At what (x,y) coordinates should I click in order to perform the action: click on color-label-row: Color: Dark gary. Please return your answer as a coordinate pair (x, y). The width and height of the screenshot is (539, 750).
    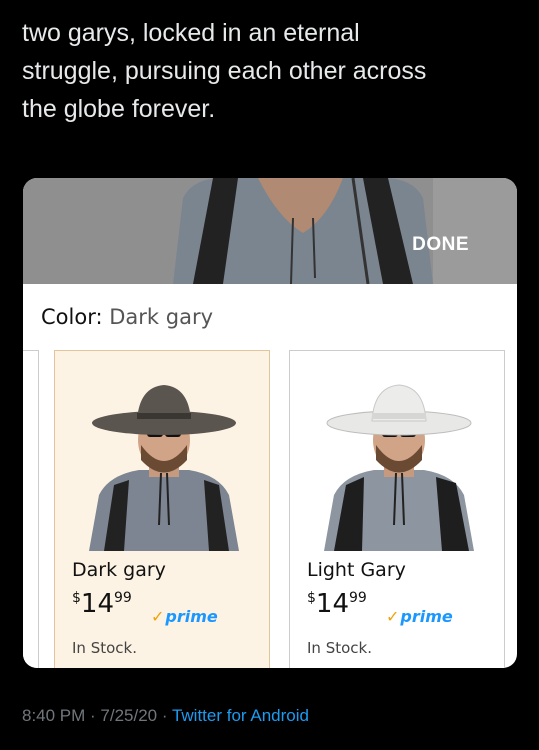
    Looking at the image, I should click on (127, 317).